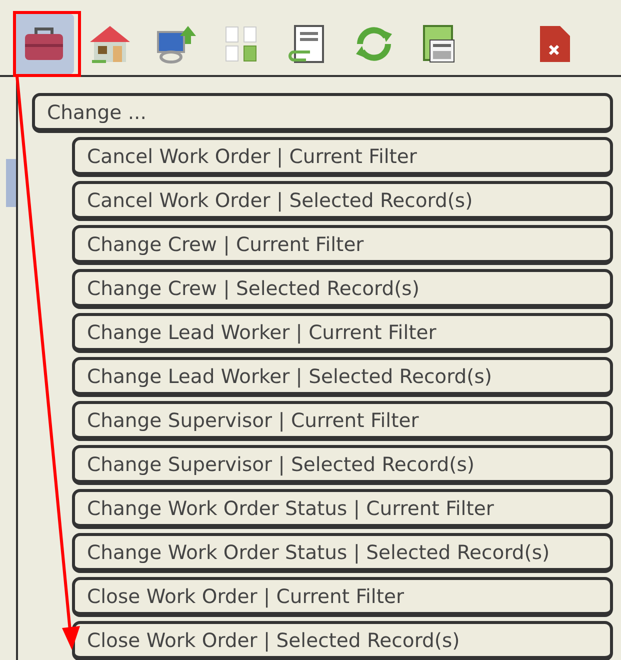  Describe the element at coordinates (342, 377) in the screenshot. I see `menu-item: Change Lead Worker | Selected Record(s)` at that location.